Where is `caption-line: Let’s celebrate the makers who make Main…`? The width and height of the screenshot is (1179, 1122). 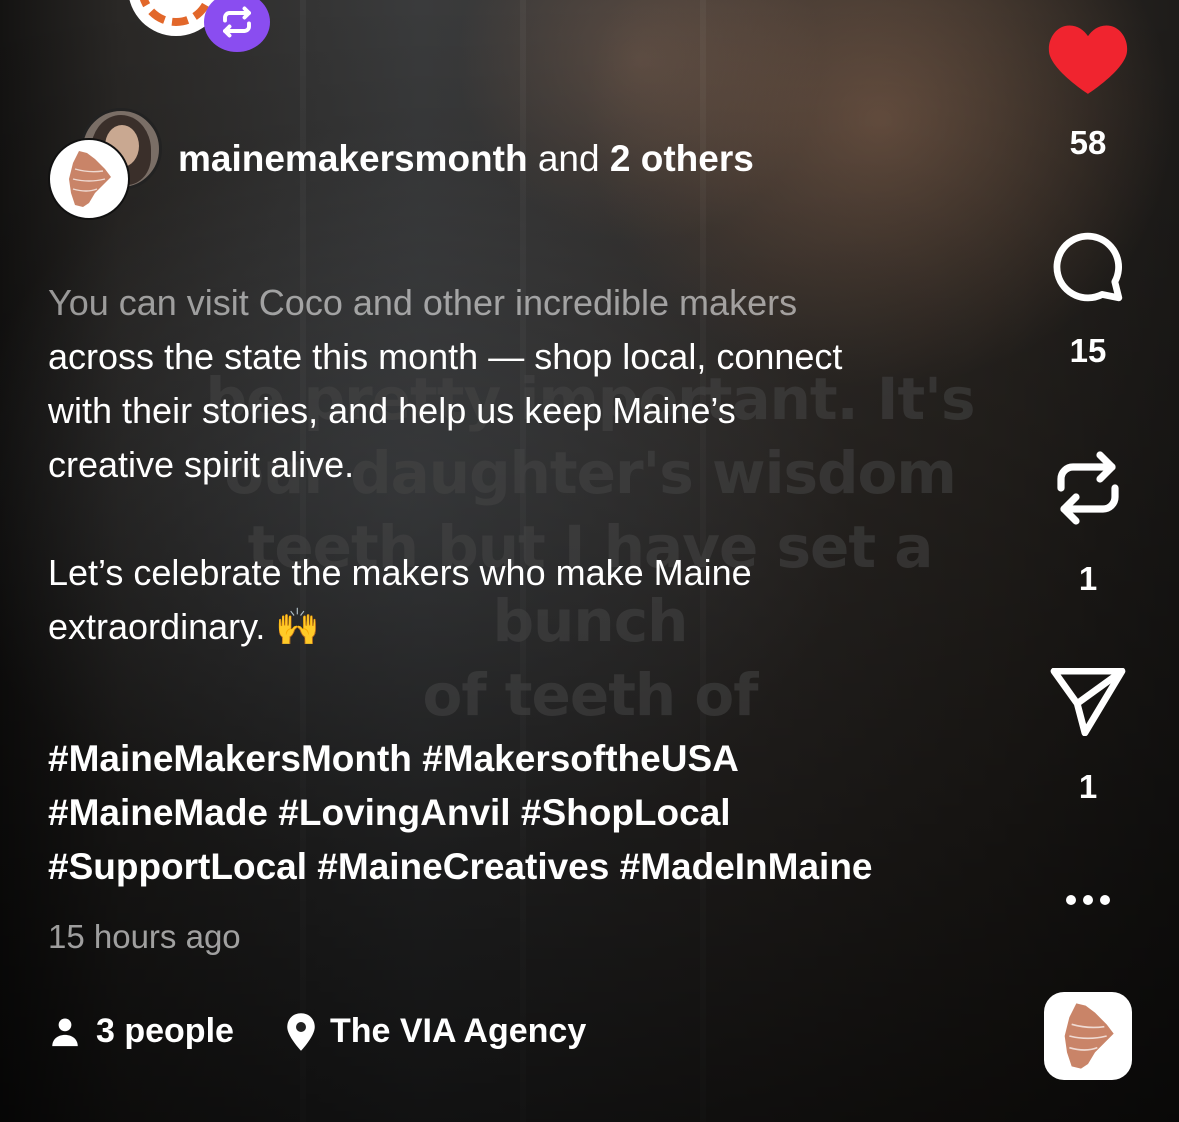
caption-line: Let’s celebrate the makers who make Main… is located at coordinates (400, 572).